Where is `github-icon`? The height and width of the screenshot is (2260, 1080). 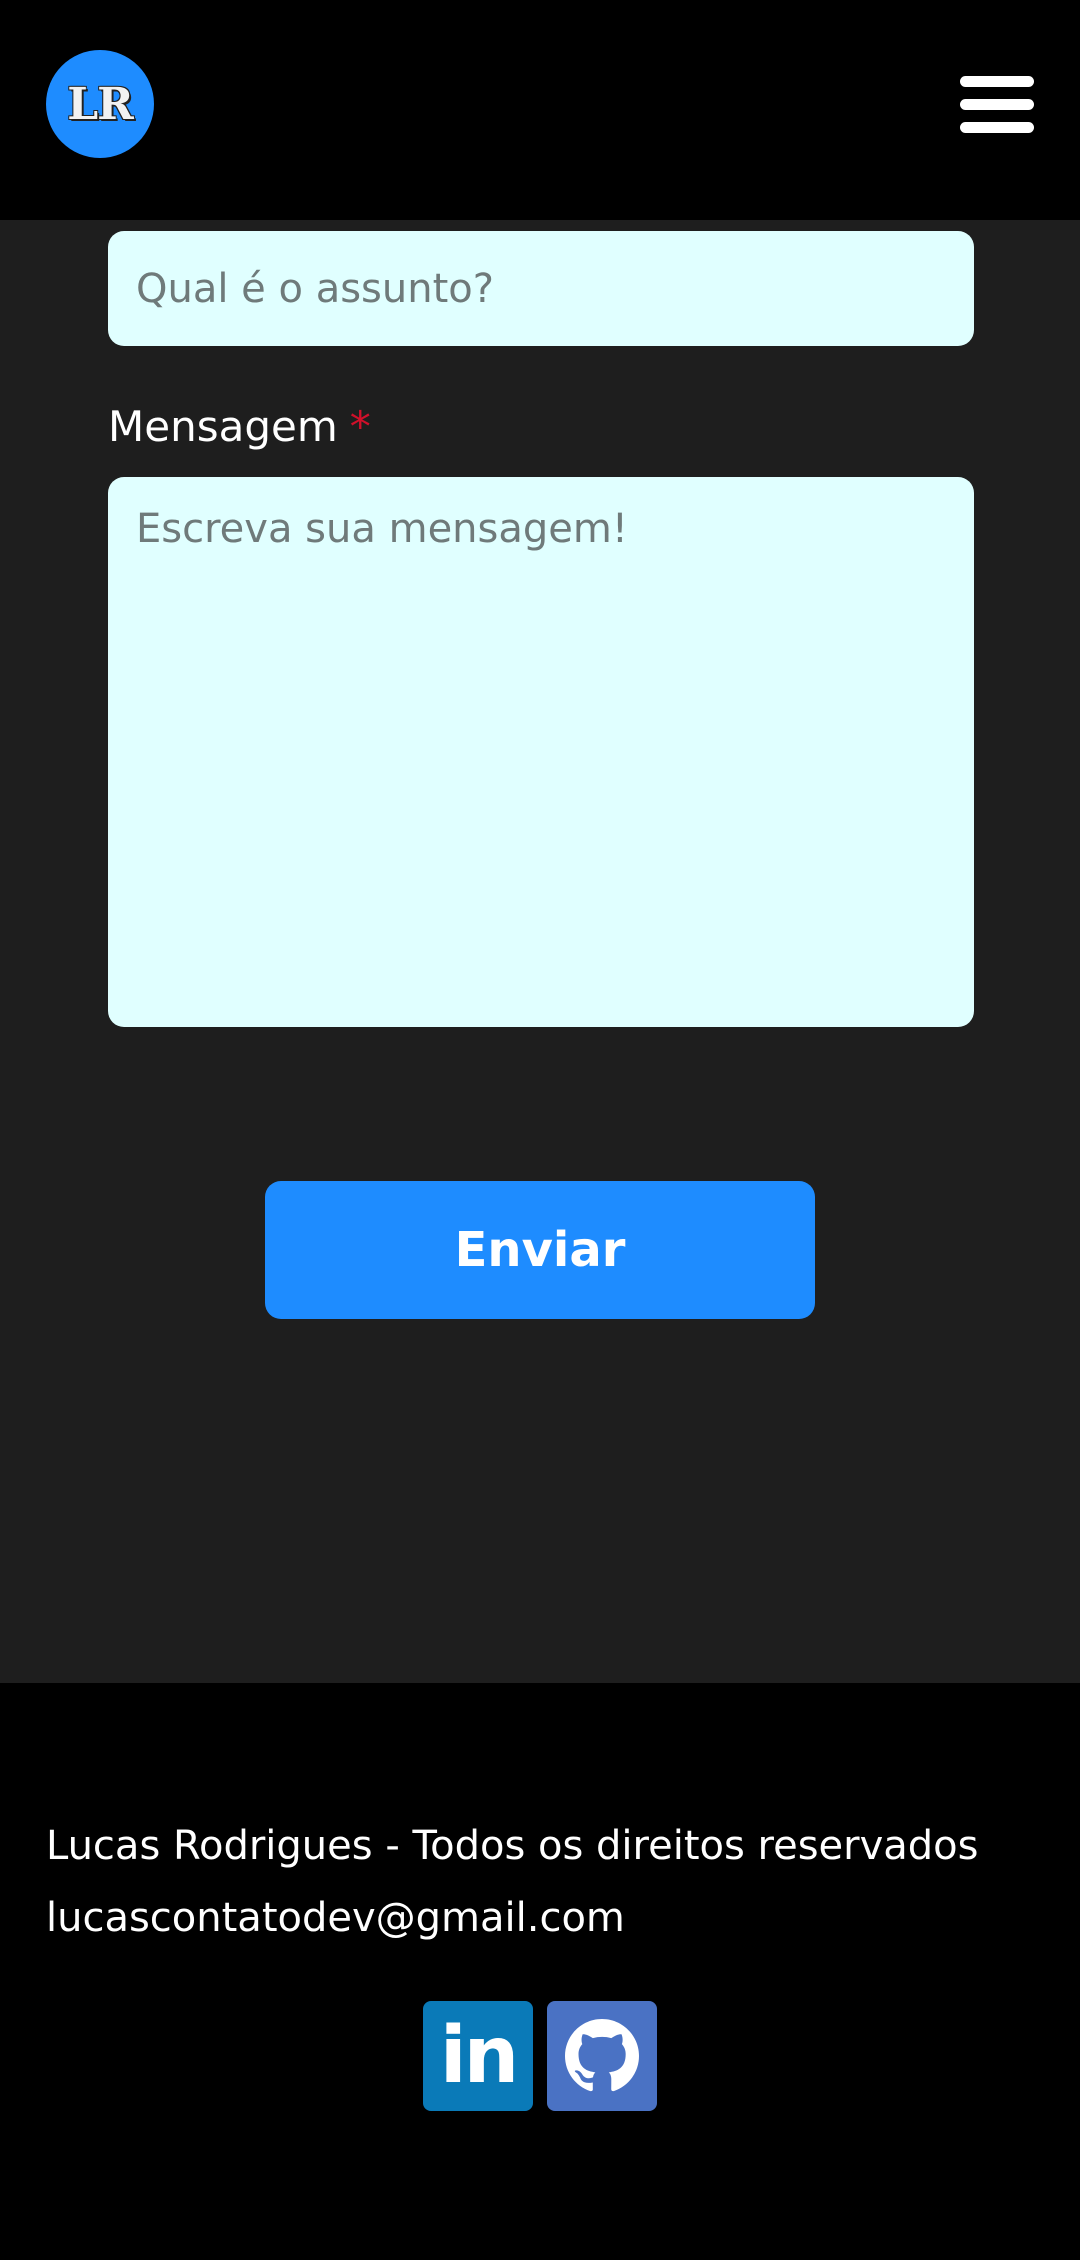
github-icon is located at coordinates (602, 2056).